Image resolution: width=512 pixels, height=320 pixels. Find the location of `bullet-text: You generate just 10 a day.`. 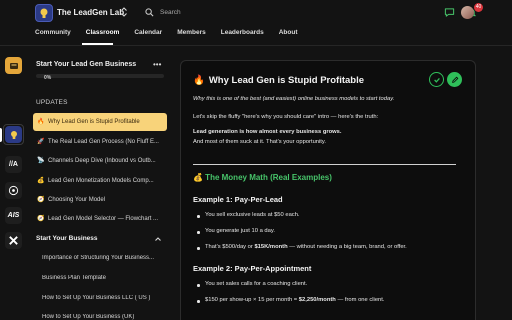

bullet-text: You generate just 10 a day. is located at coordinates (240, 231).